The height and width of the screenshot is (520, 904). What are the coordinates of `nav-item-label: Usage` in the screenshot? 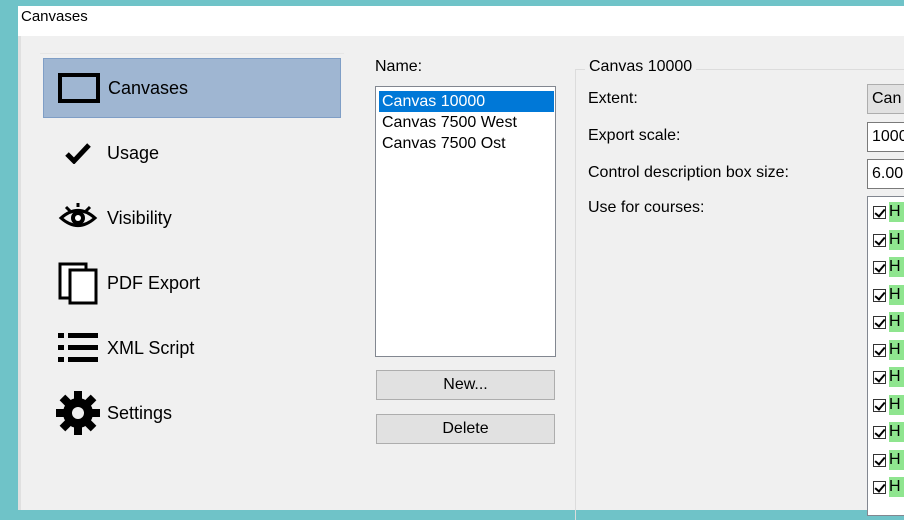 It's located at (133, 152).